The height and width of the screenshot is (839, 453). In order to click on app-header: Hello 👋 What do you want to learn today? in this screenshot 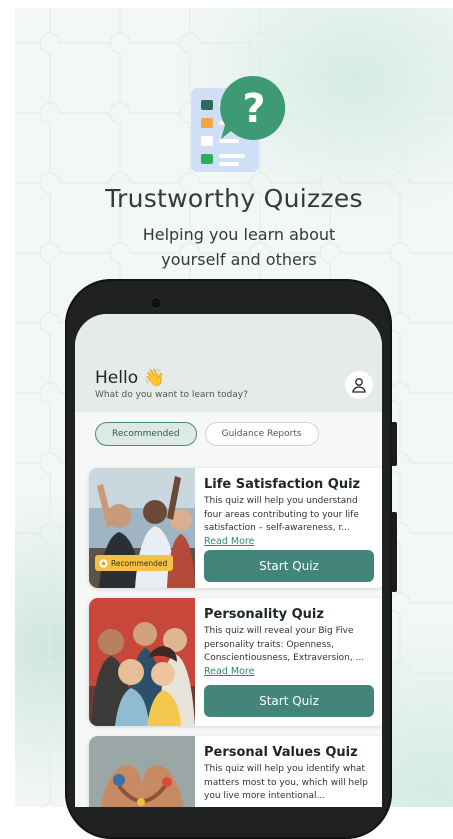, I will do `click(228, 363)`.